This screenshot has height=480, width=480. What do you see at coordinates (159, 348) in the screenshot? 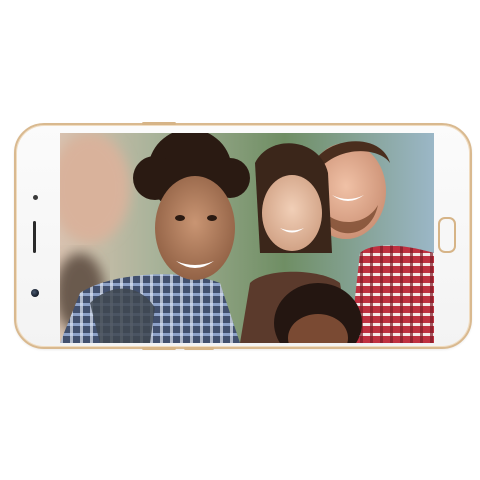
I see `volume-up-button` at bounding box center [159, 348].